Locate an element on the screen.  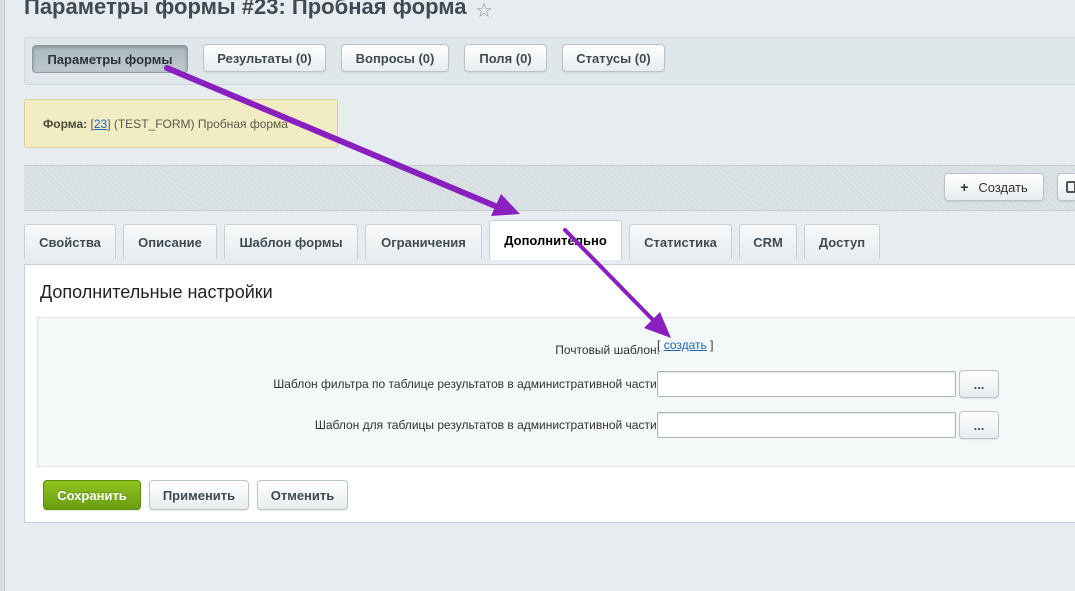
mail-template-bracket-open: [ is located at coordinates (659, 345).